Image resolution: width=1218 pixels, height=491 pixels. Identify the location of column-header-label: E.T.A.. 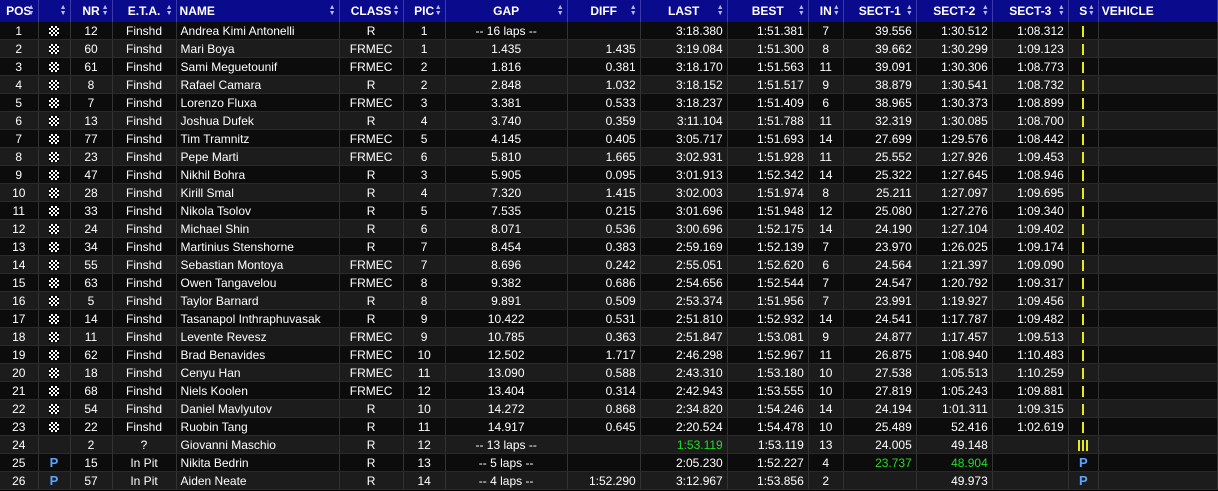
(144, 11).